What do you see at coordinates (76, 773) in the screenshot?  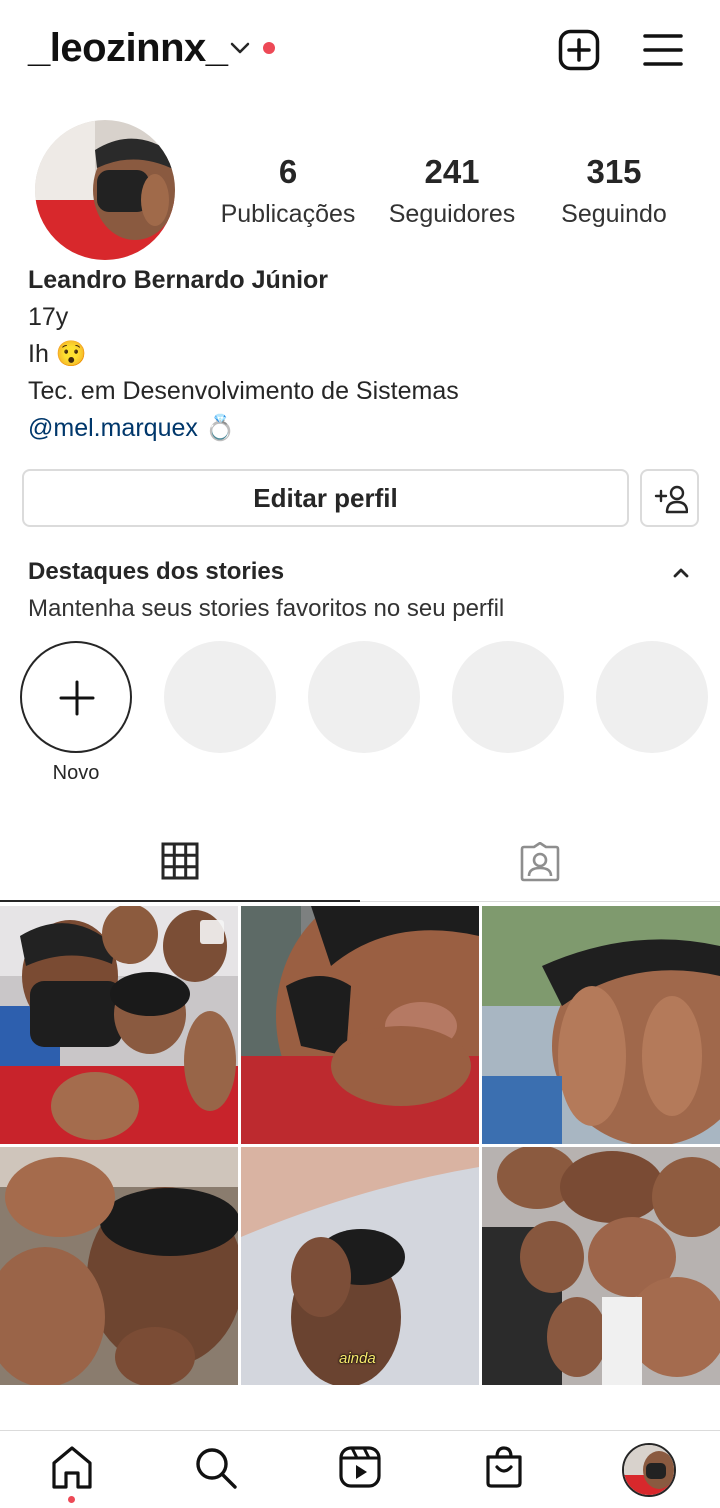 I see `new-highlight-label: Novo` at bounding box center [76, 773].